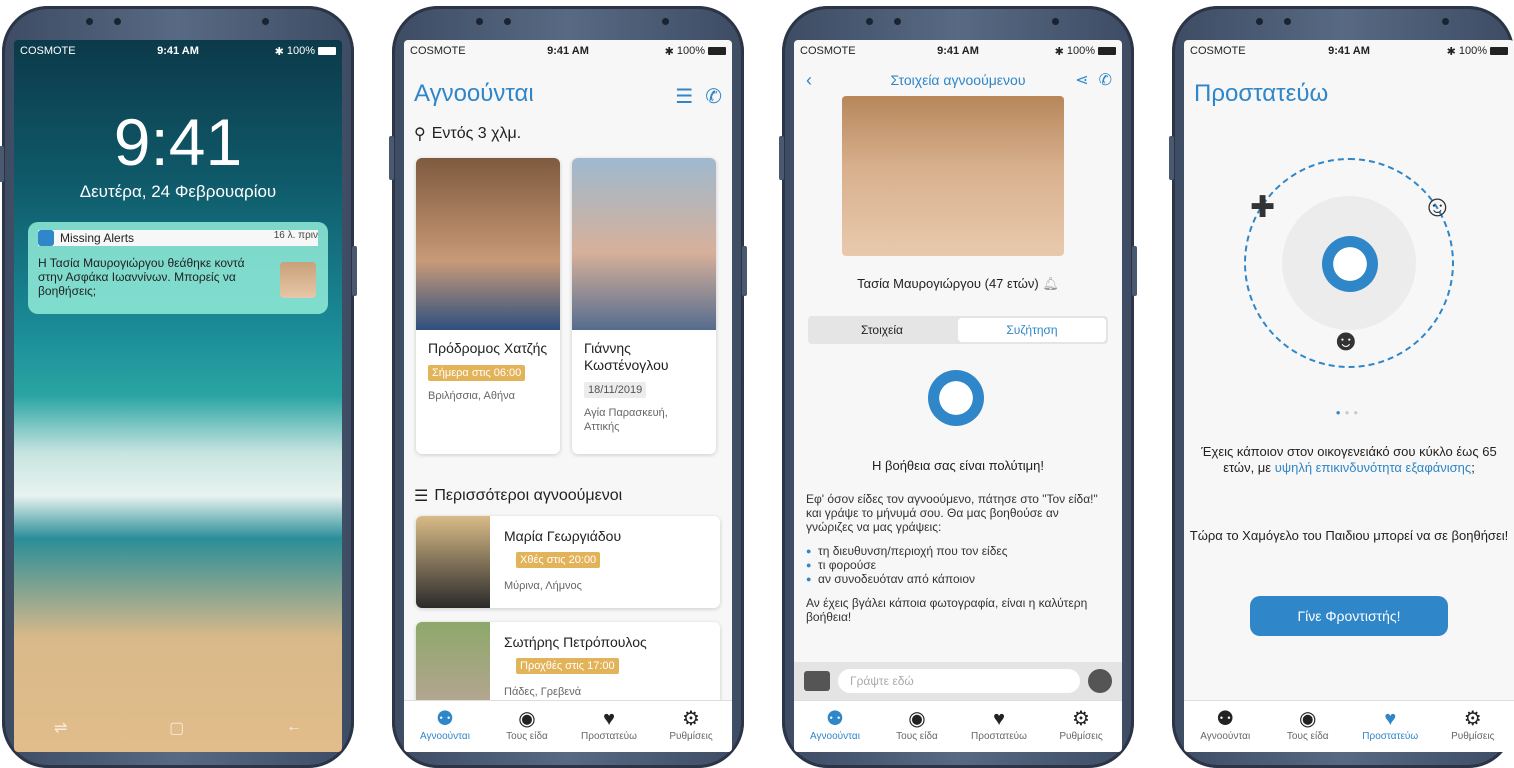  What do you see at coordinates (882, 330) in the screenshot?
I see `segment-details: Στοιχεία` at bounding box center [882, 330].